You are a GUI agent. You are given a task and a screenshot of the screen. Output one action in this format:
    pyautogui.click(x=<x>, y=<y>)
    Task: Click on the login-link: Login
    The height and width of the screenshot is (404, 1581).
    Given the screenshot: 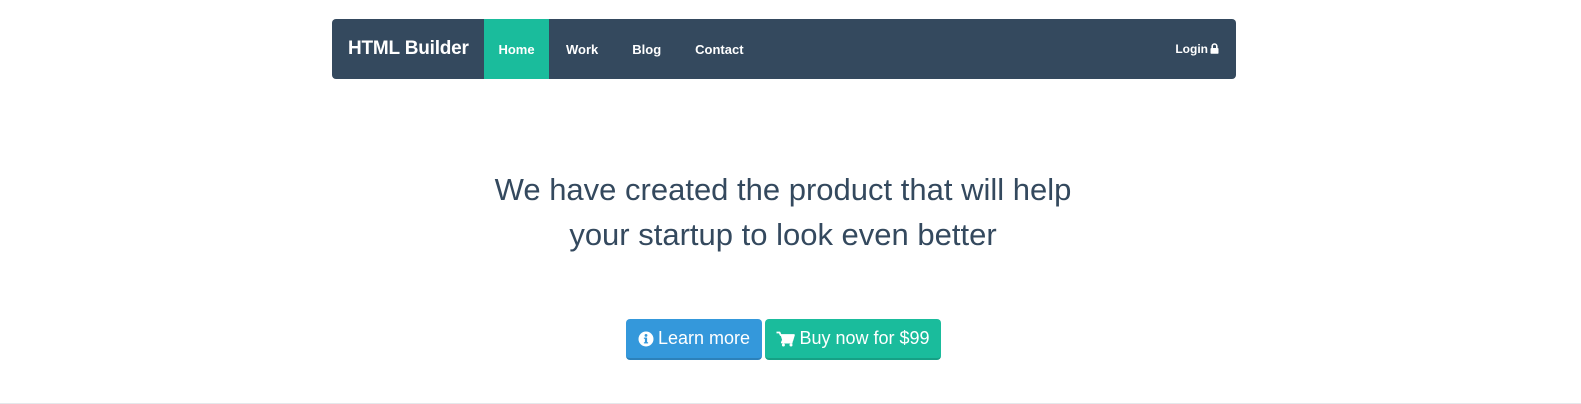 What is the action you would take?
    pyautogui.click(x=1205, y=49)
    